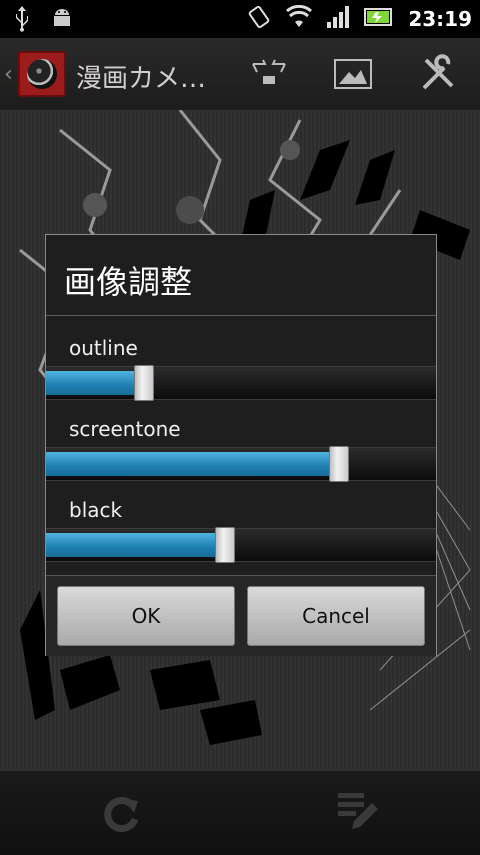  I want to click on black-label: black, so click(96, 510).